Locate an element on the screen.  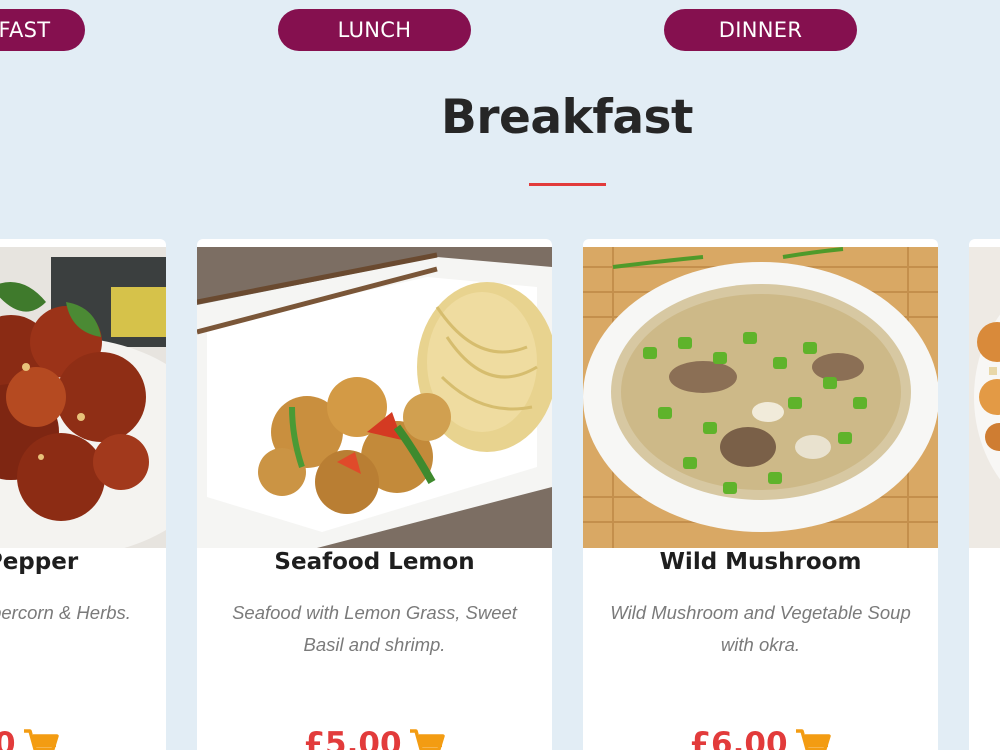
tab-breakfast: BREAKFAST is located at coordinates (42, 30).